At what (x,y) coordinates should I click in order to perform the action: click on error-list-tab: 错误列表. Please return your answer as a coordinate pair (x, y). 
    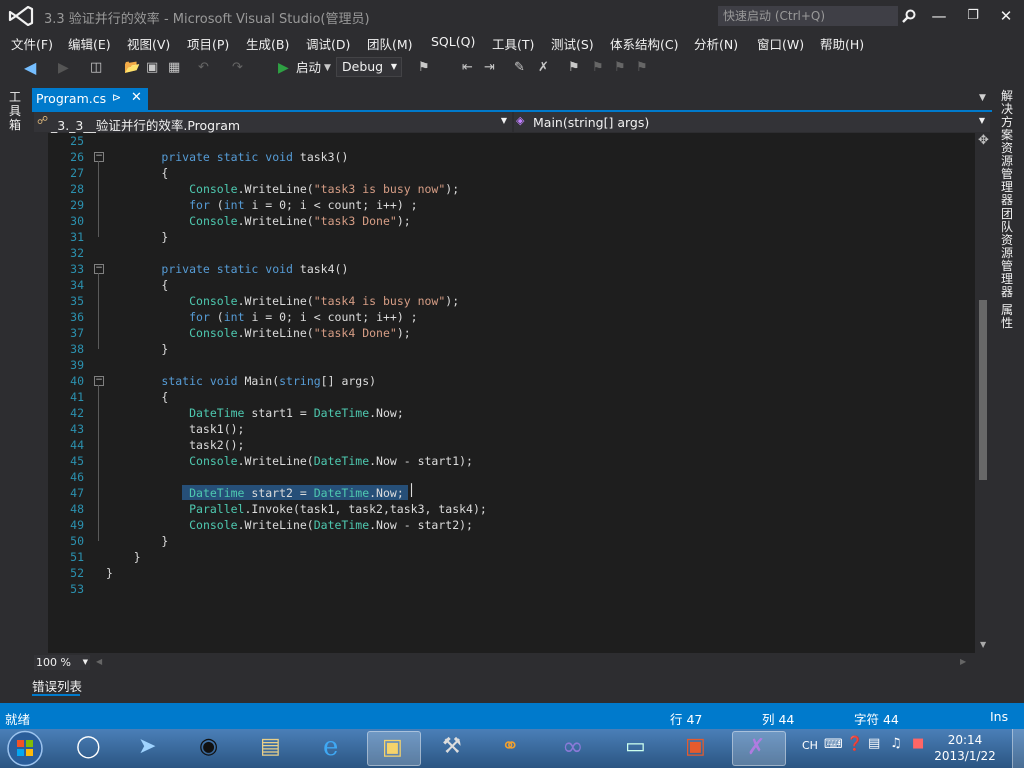
    Looking at the image, I should click on (57, 685).